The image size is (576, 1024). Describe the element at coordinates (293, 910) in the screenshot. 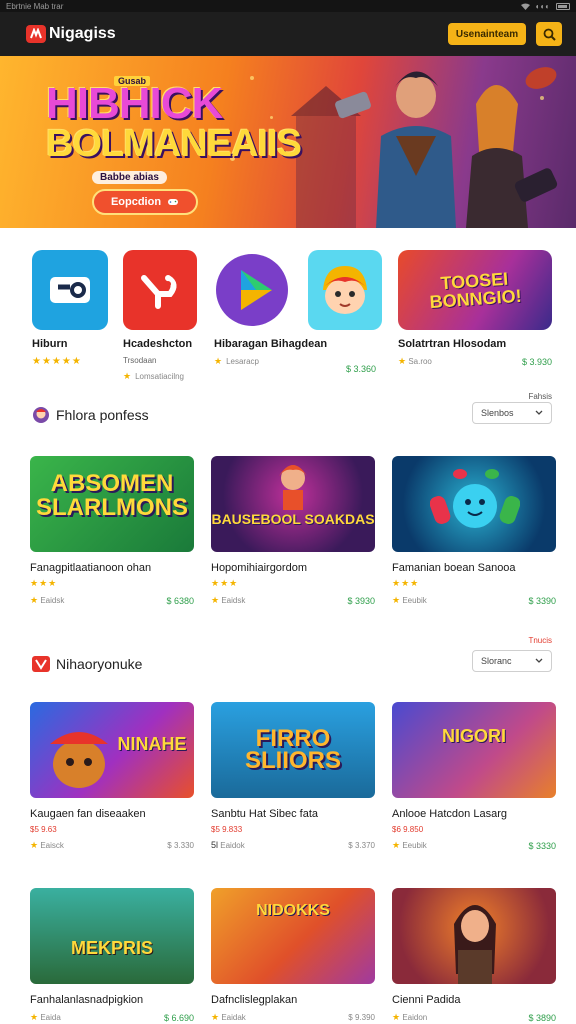

I see `thumbnail-art-text: NIDOKKS` at that location.